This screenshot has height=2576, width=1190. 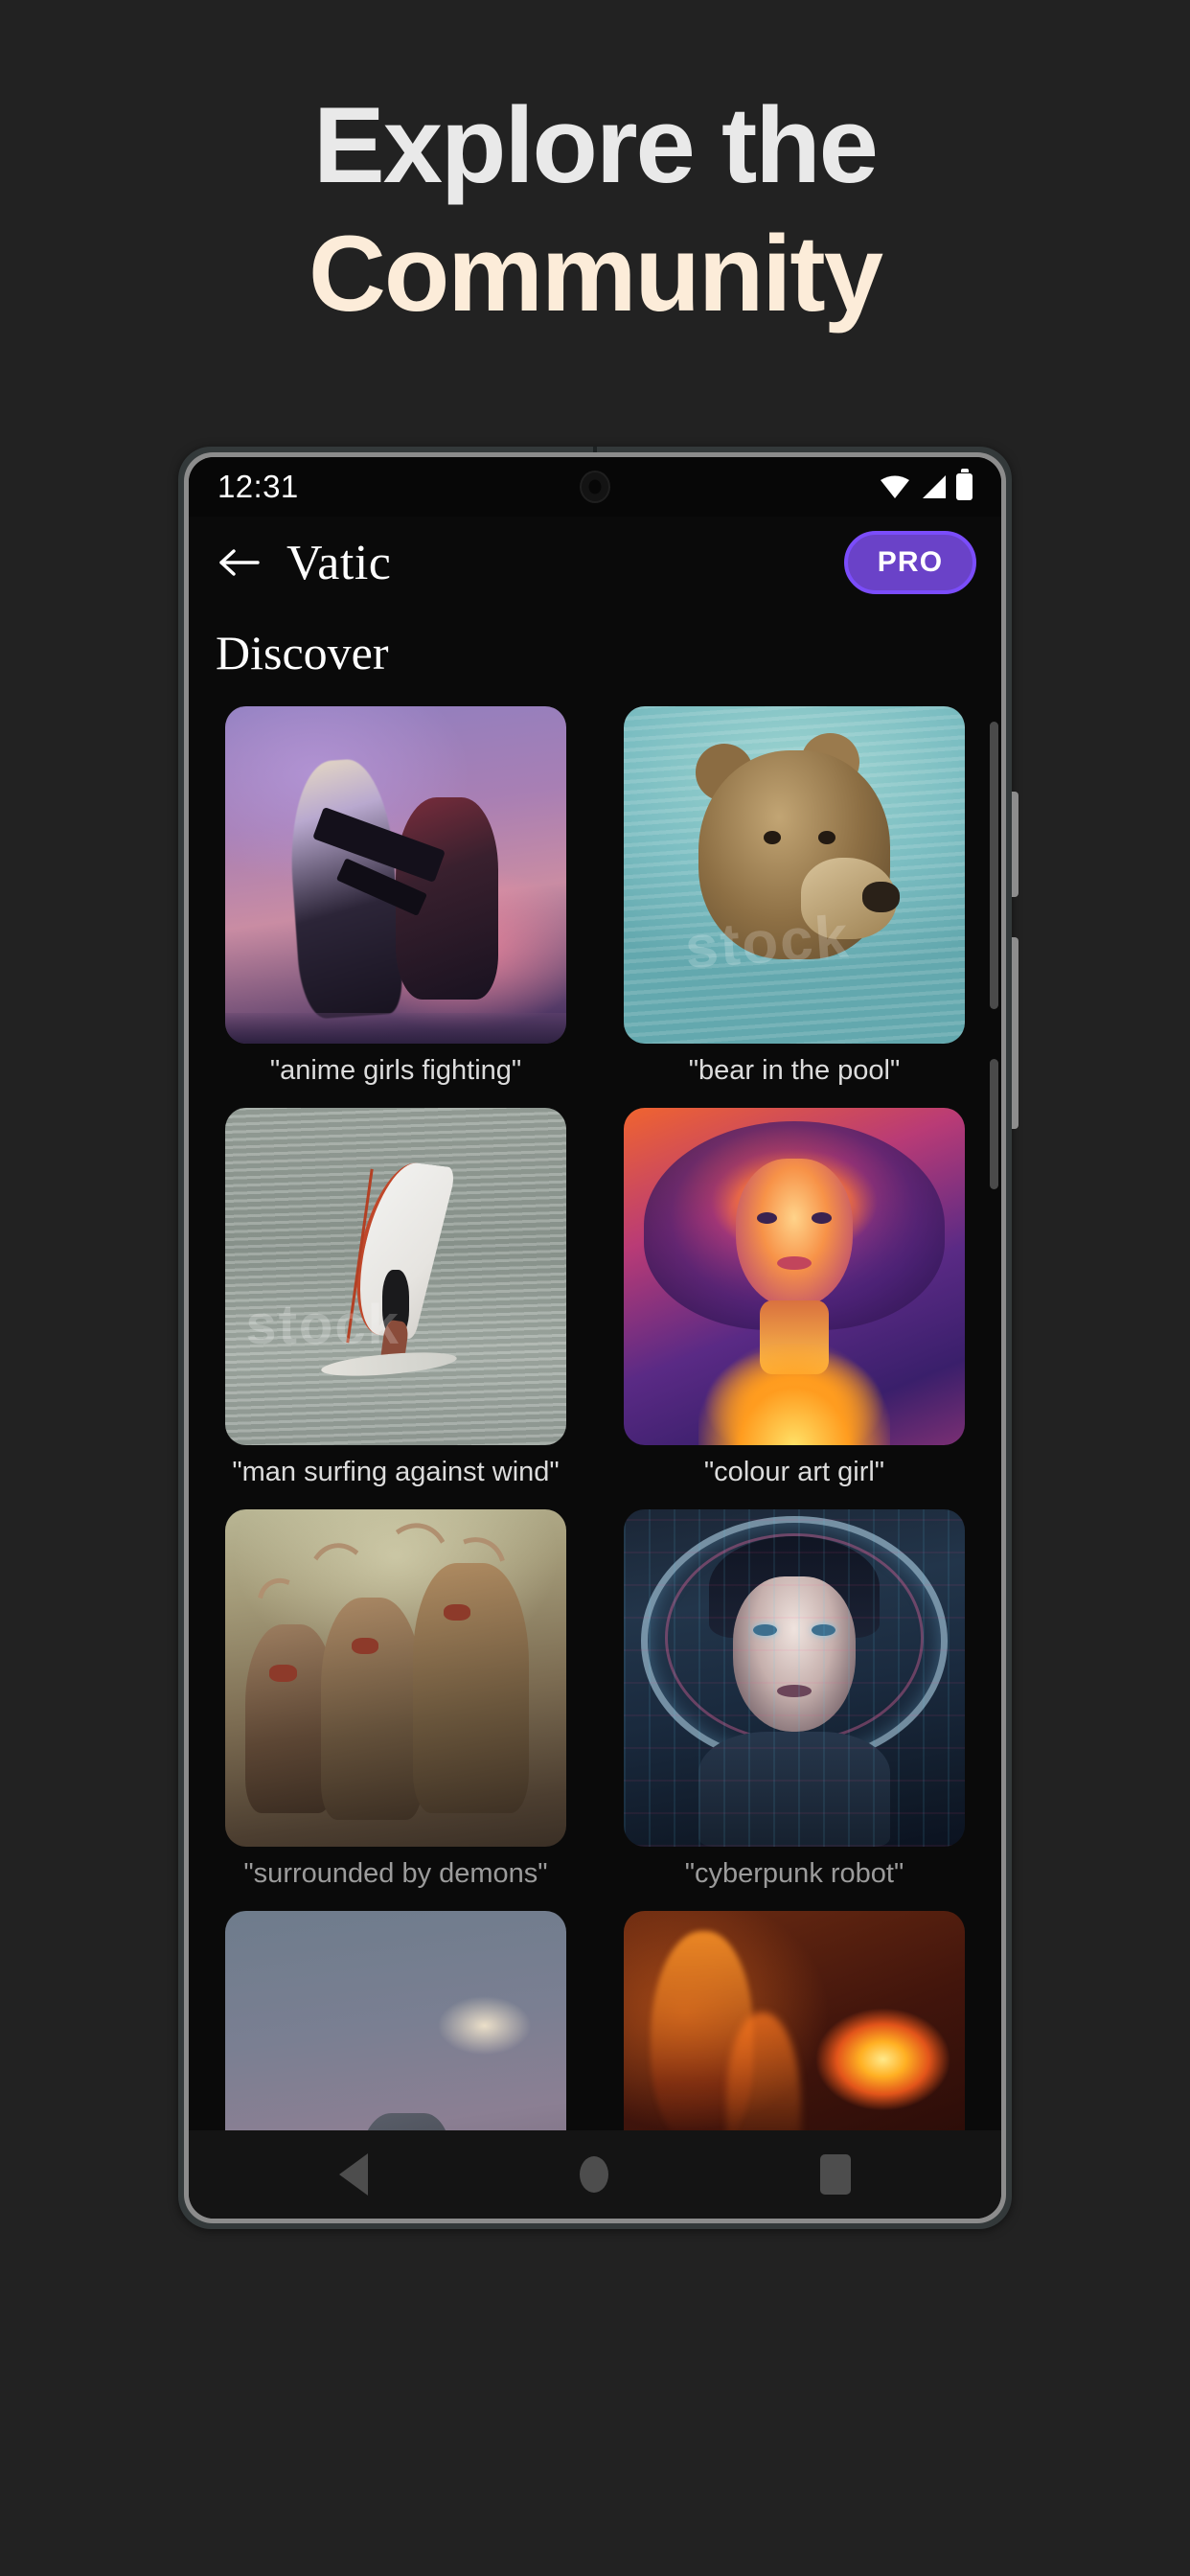 I want to click on card-caption: "colour art girl", so click(x=794, y=1472).